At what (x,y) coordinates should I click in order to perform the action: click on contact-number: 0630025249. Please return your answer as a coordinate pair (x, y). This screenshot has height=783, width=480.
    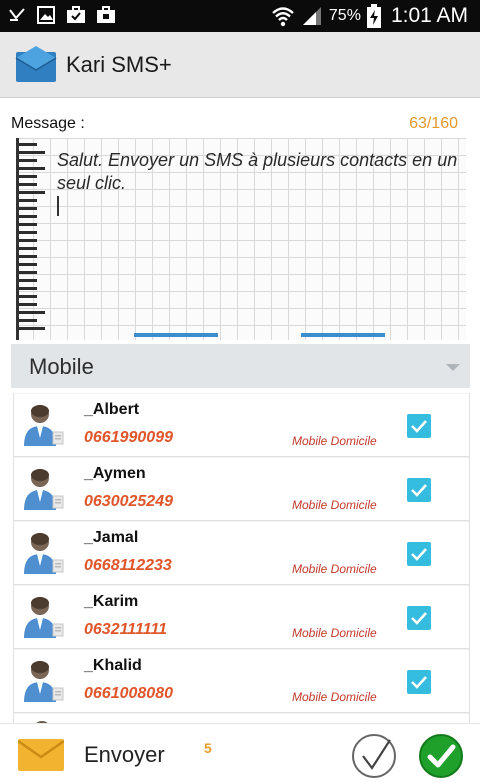
    Looking at the image, I should click on (128, 501).